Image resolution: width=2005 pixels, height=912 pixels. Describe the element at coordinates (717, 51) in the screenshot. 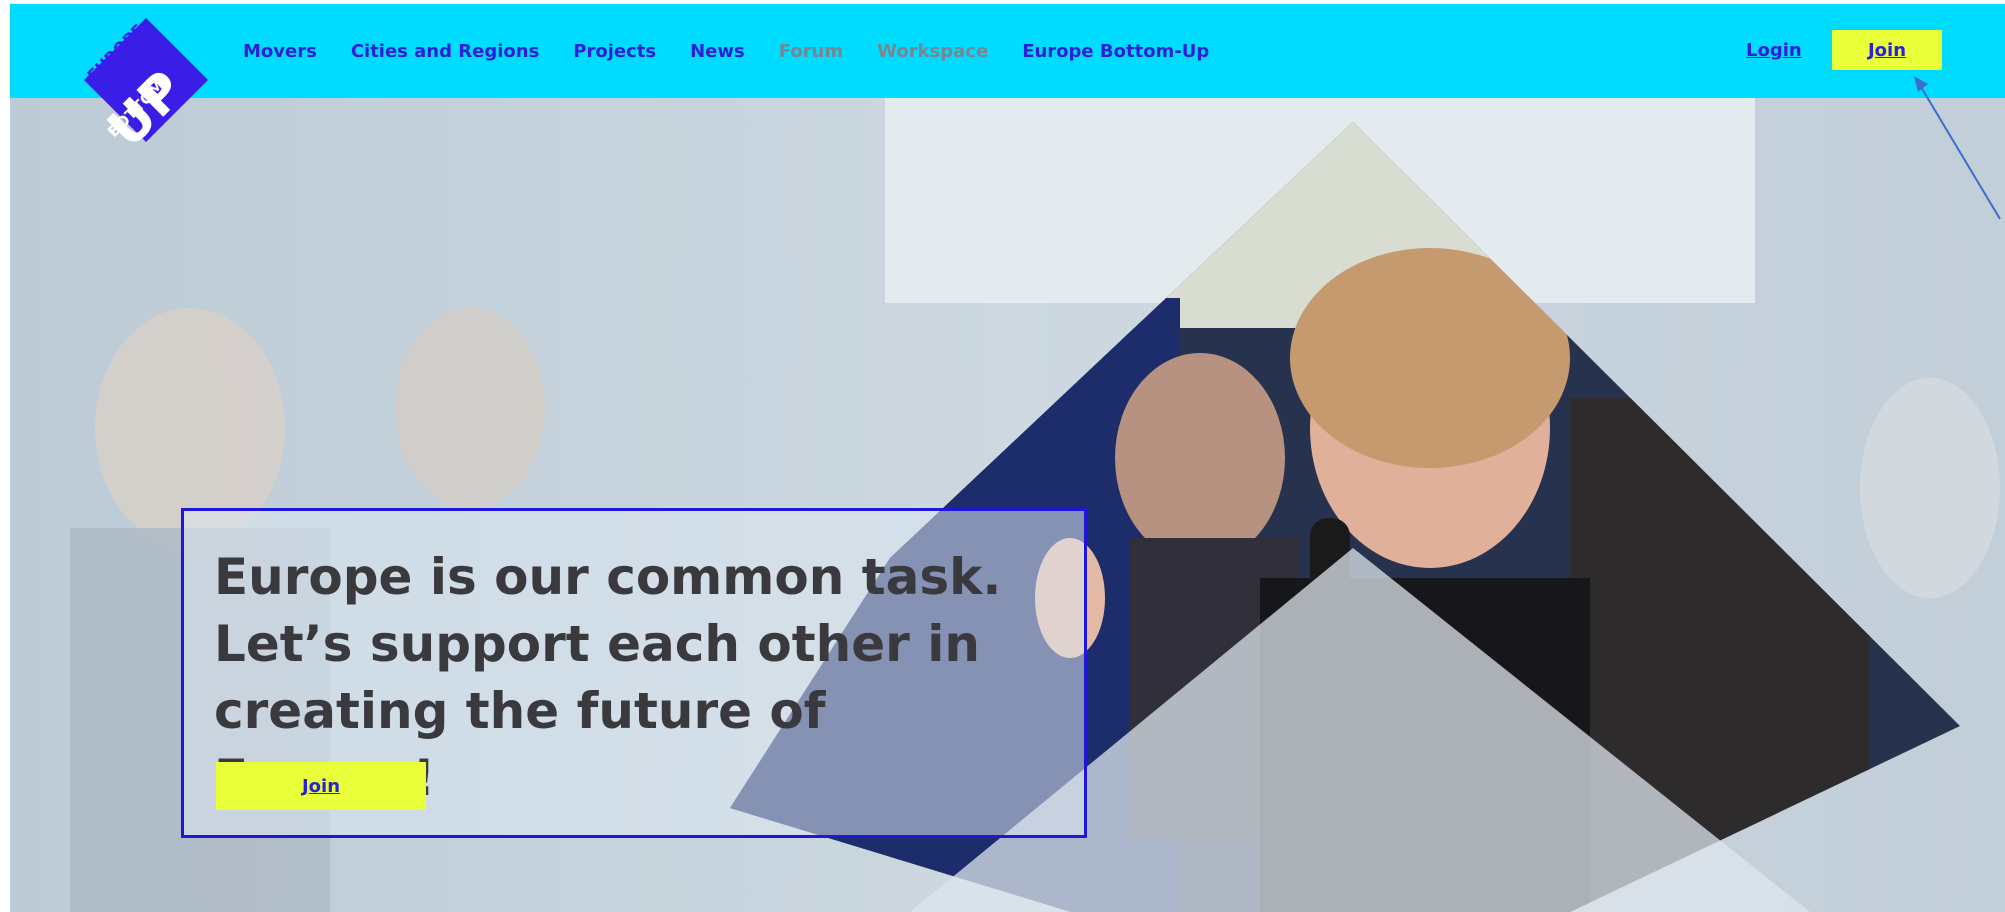

I see `nav-news: News` at that location.